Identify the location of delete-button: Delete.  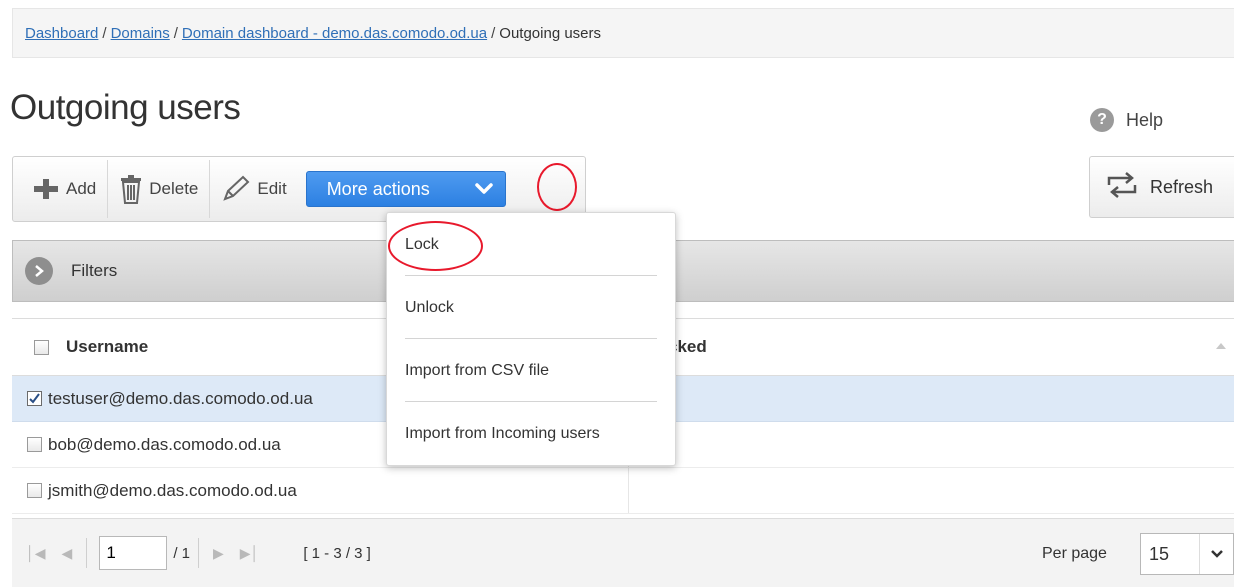
(159, 189).